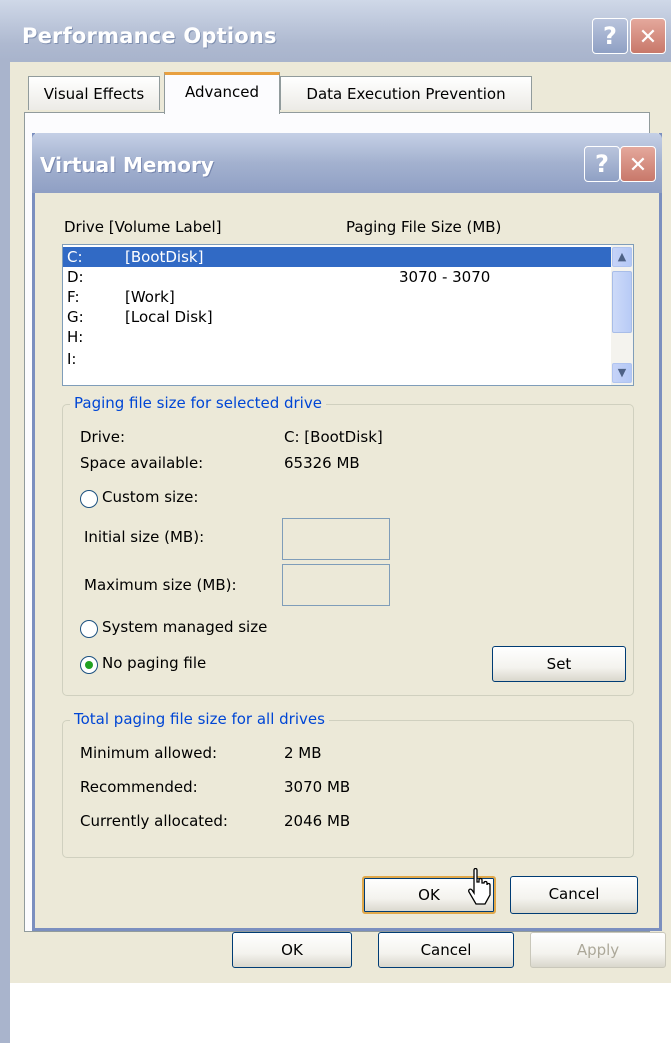 The height and width of the screenshot is (1043, 671). Describe the element at coordinates (317, 821) in the screenshot. I see `currently-allocated-value: 2046 MB` at that location.